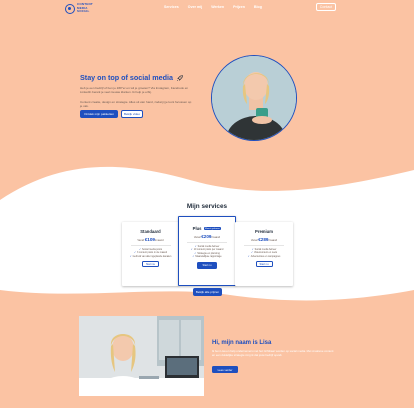 The height and width of the screenshot is (408, 414). I want to click on feature-text: Maandelijkse rapportage, so click(208, 257).